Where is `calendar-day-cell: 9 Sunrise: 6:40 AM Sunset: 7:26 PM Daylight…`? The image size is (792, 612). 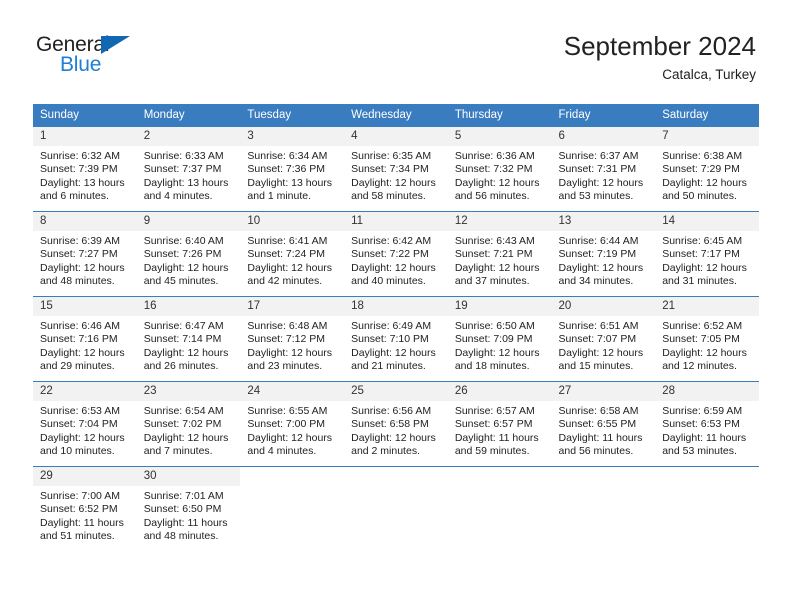 calendar-day-cell: 9 Sunrise: 6:40 AM Sunset: 7:26 PM Daylight… is located at coordinates (188, 254).